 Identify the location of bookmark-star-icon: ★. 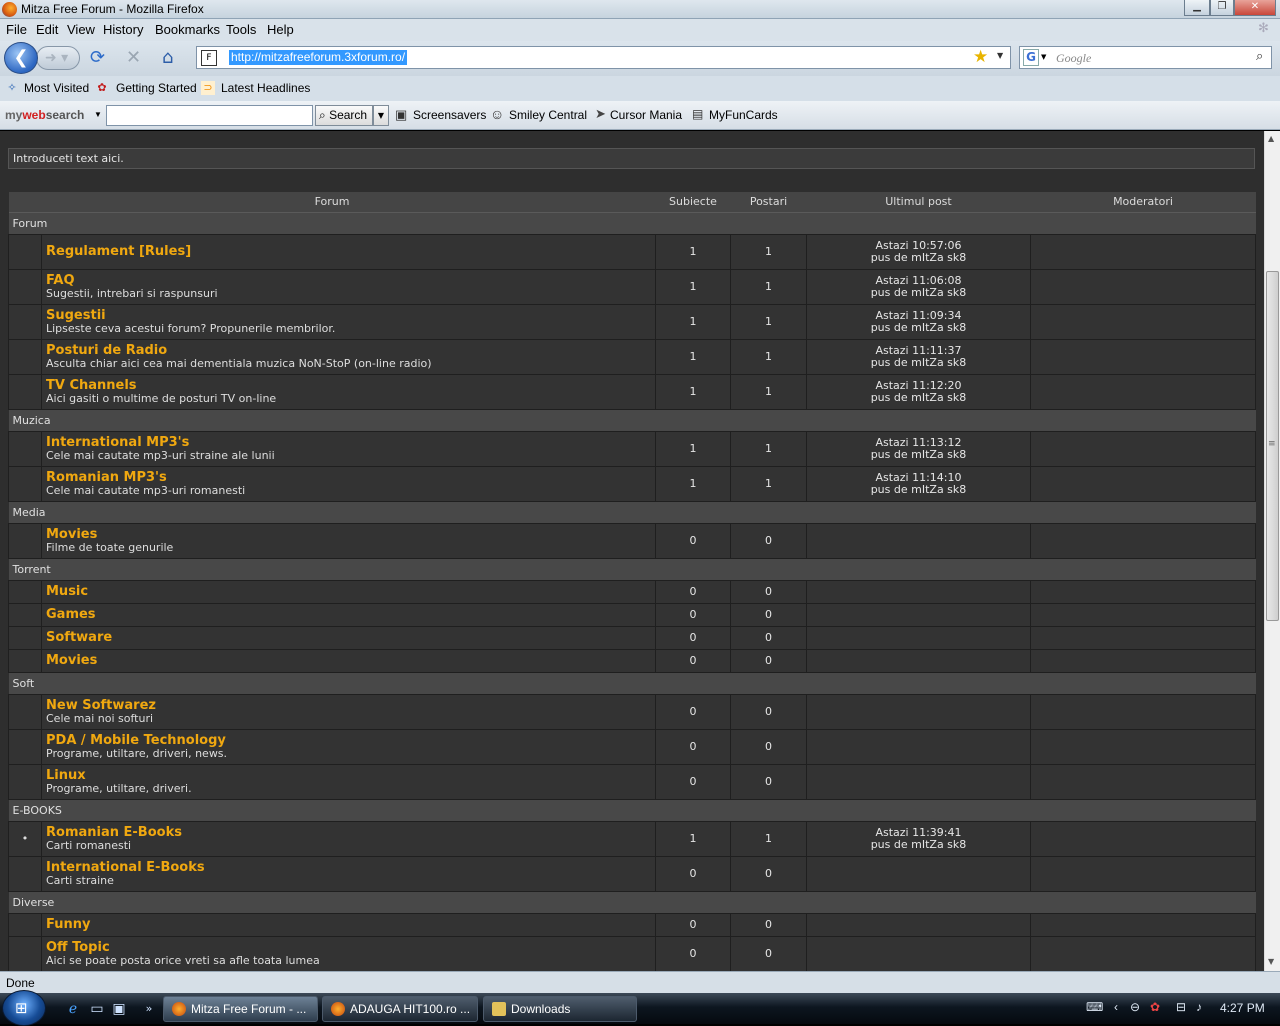
(980, 57).